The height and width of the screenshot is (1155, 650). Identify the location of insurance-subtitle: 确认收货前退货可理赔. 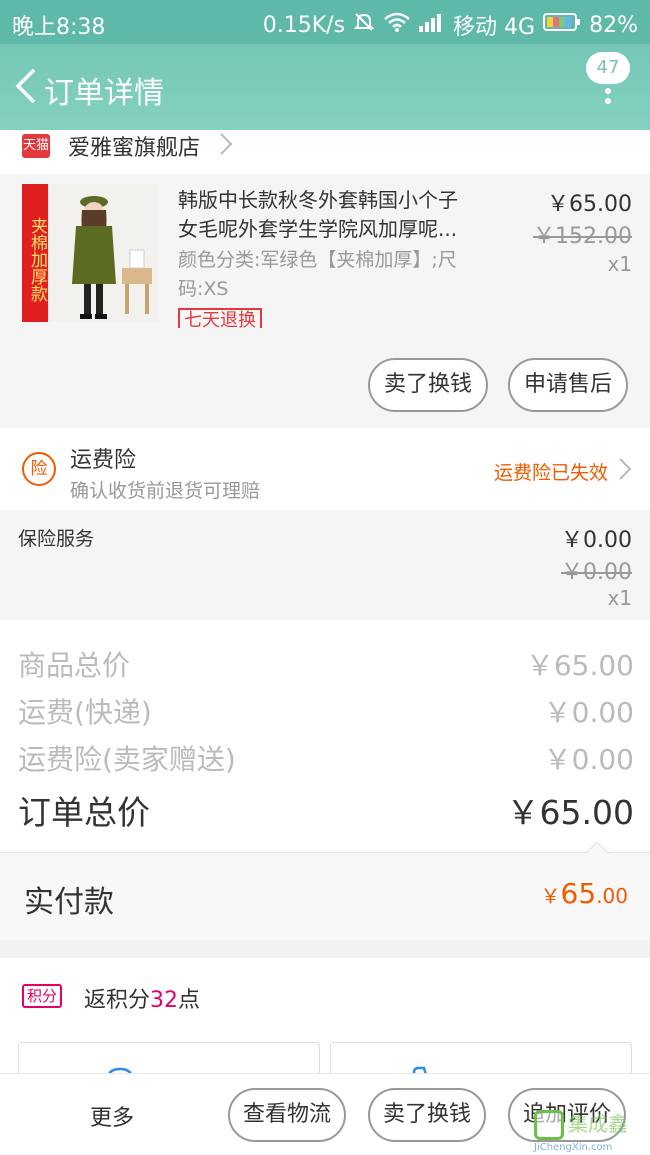
(165, 491).